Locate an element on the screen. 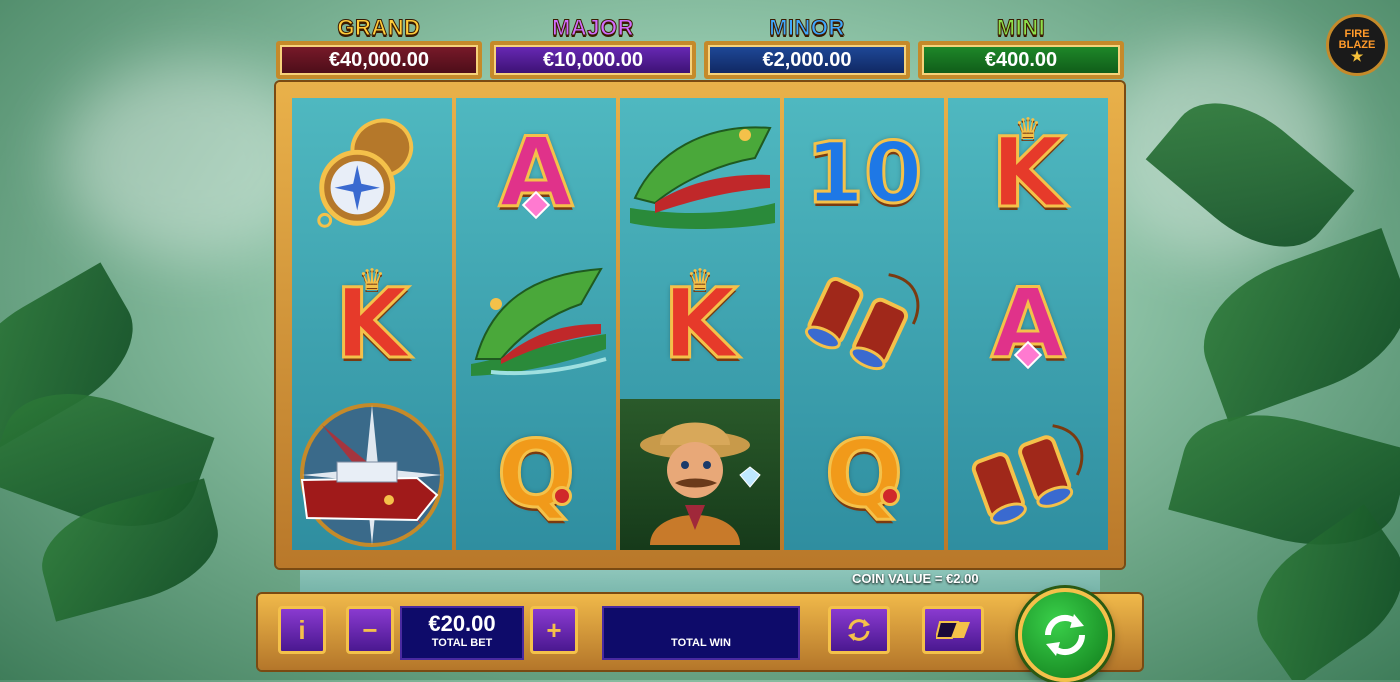 The width and height of the screenshot is (1400, 682). jackpot-major: MAJOR €10,000.00 is located at coordinates (593, 48).